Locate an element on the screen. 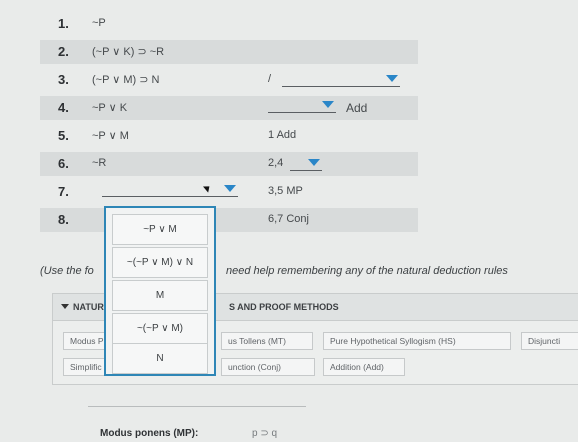  proof-row-5: 5. ~P ∨ M 1 Add is located at coordinates (229, 136).